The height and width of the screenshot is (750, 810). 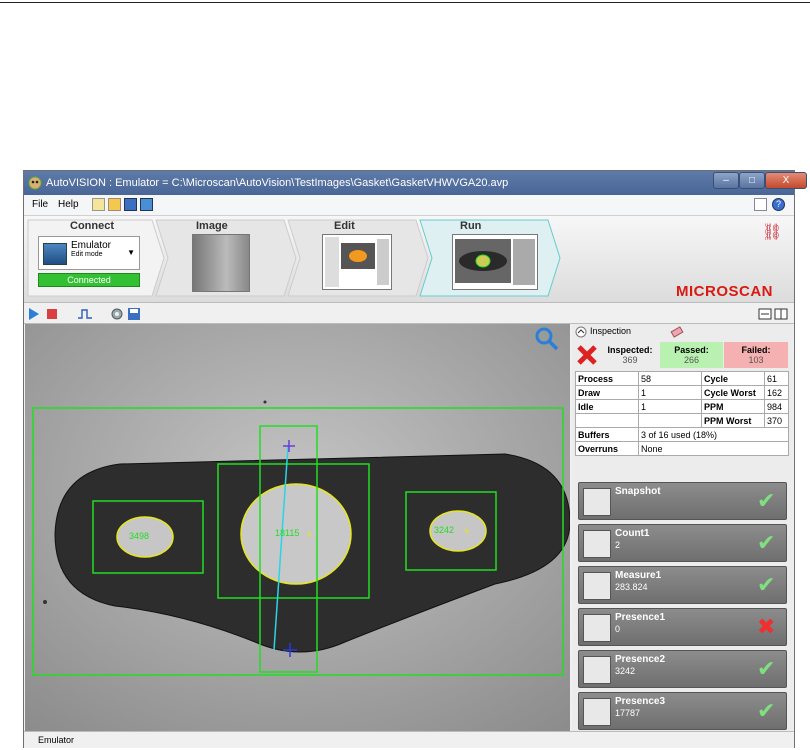 I want to click on device-selector: Emulator Edit mode ▼, so click(x=89, y=253).